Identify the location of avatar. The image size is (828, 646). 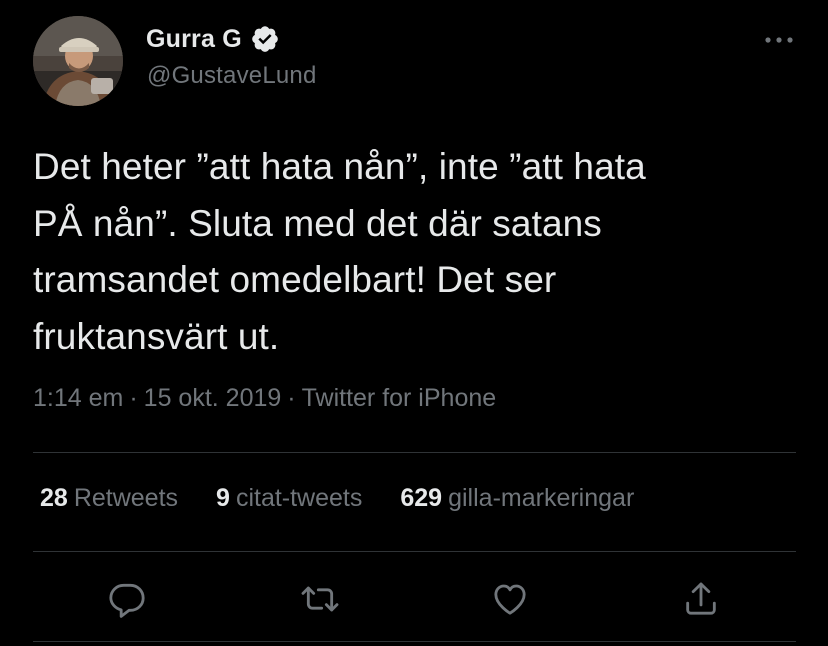
(78, 61).